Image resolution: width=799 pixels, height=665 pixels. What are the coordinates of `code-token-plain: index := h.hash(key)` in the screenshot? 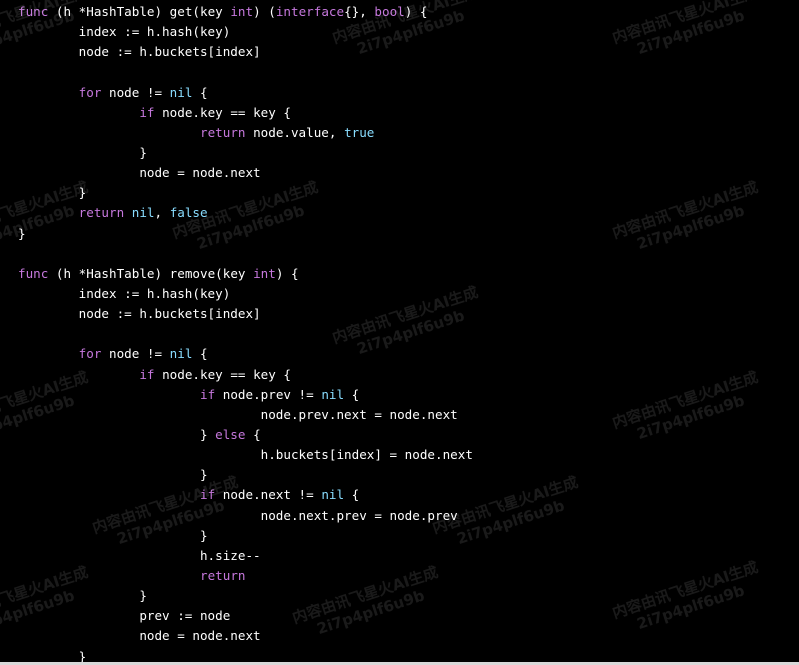 It's located at (124, 293).